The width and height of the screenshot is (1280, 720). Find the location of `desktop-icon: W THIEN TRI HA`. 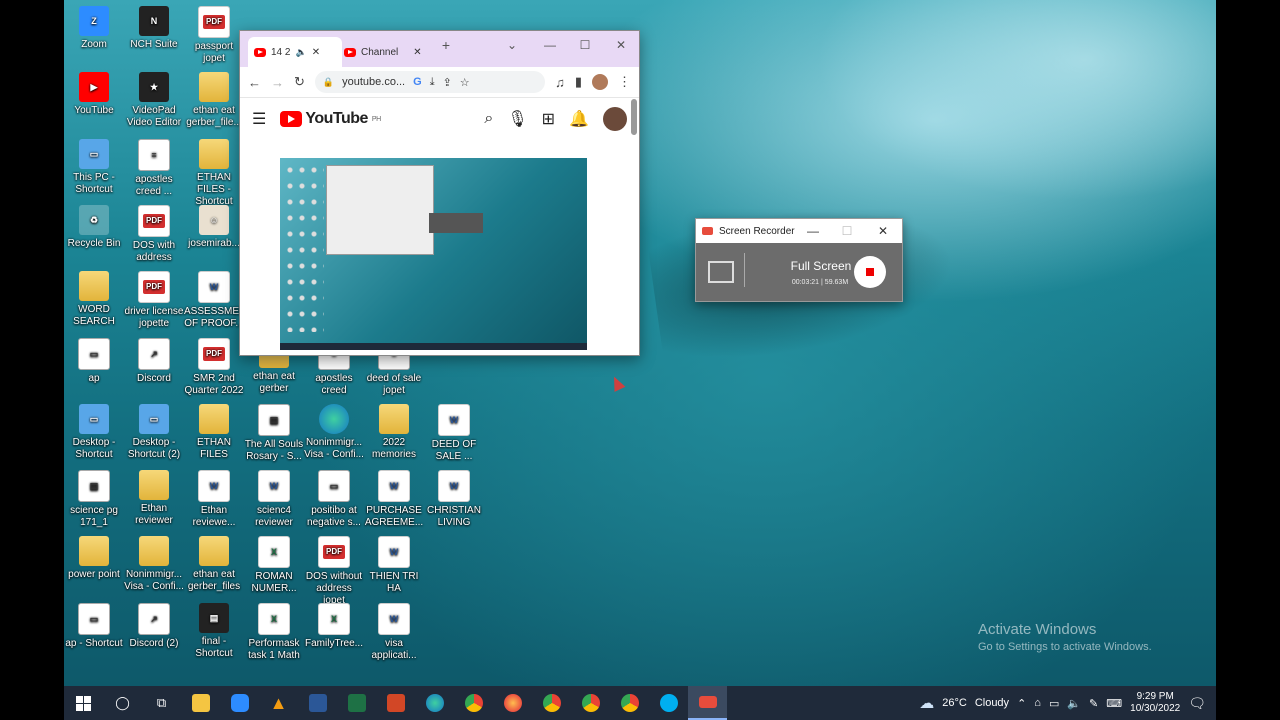

desktop-icon: W THIEN TRI HA is located at coordinates (394, 562).